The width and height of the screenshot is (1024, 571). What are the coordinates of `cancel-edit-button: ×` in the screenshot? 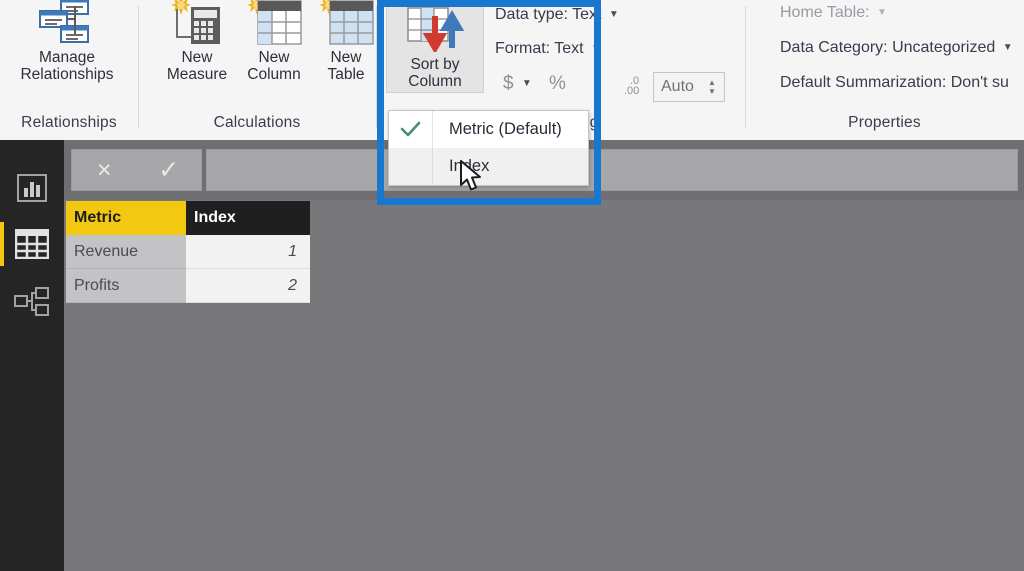 It's located at (104, 170).